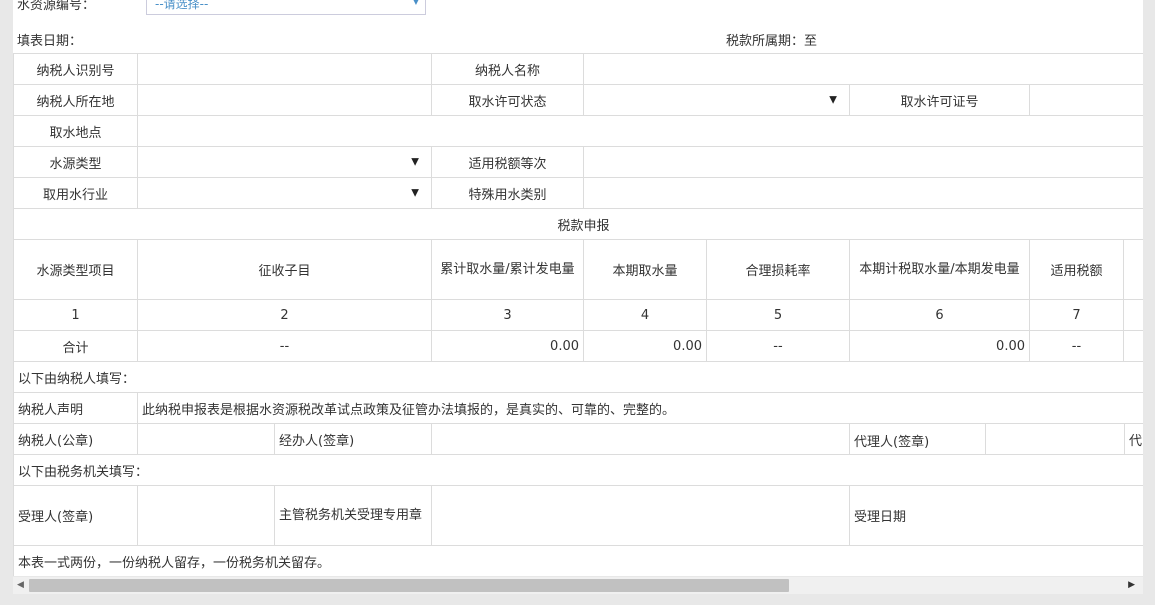 The width and height of the screenshot is (1155, 605). I want to click on total-cumulative-volume: 0.00, so click(507, 346).